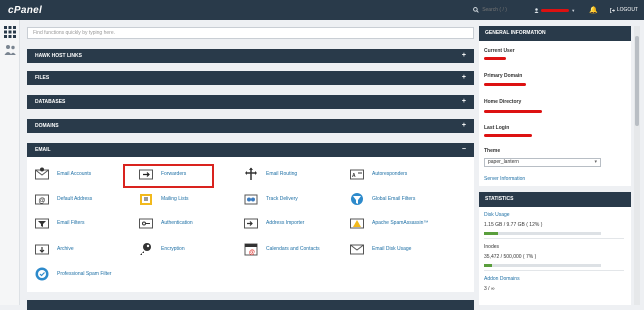 Image resolution: width=644 pixels, height=310 pixels. Describe the element at coordinates (513, 225) in the screenshot. I see `disk-usage-value: 1.15 GB / 9.77 GB ( 12% )` at that location.